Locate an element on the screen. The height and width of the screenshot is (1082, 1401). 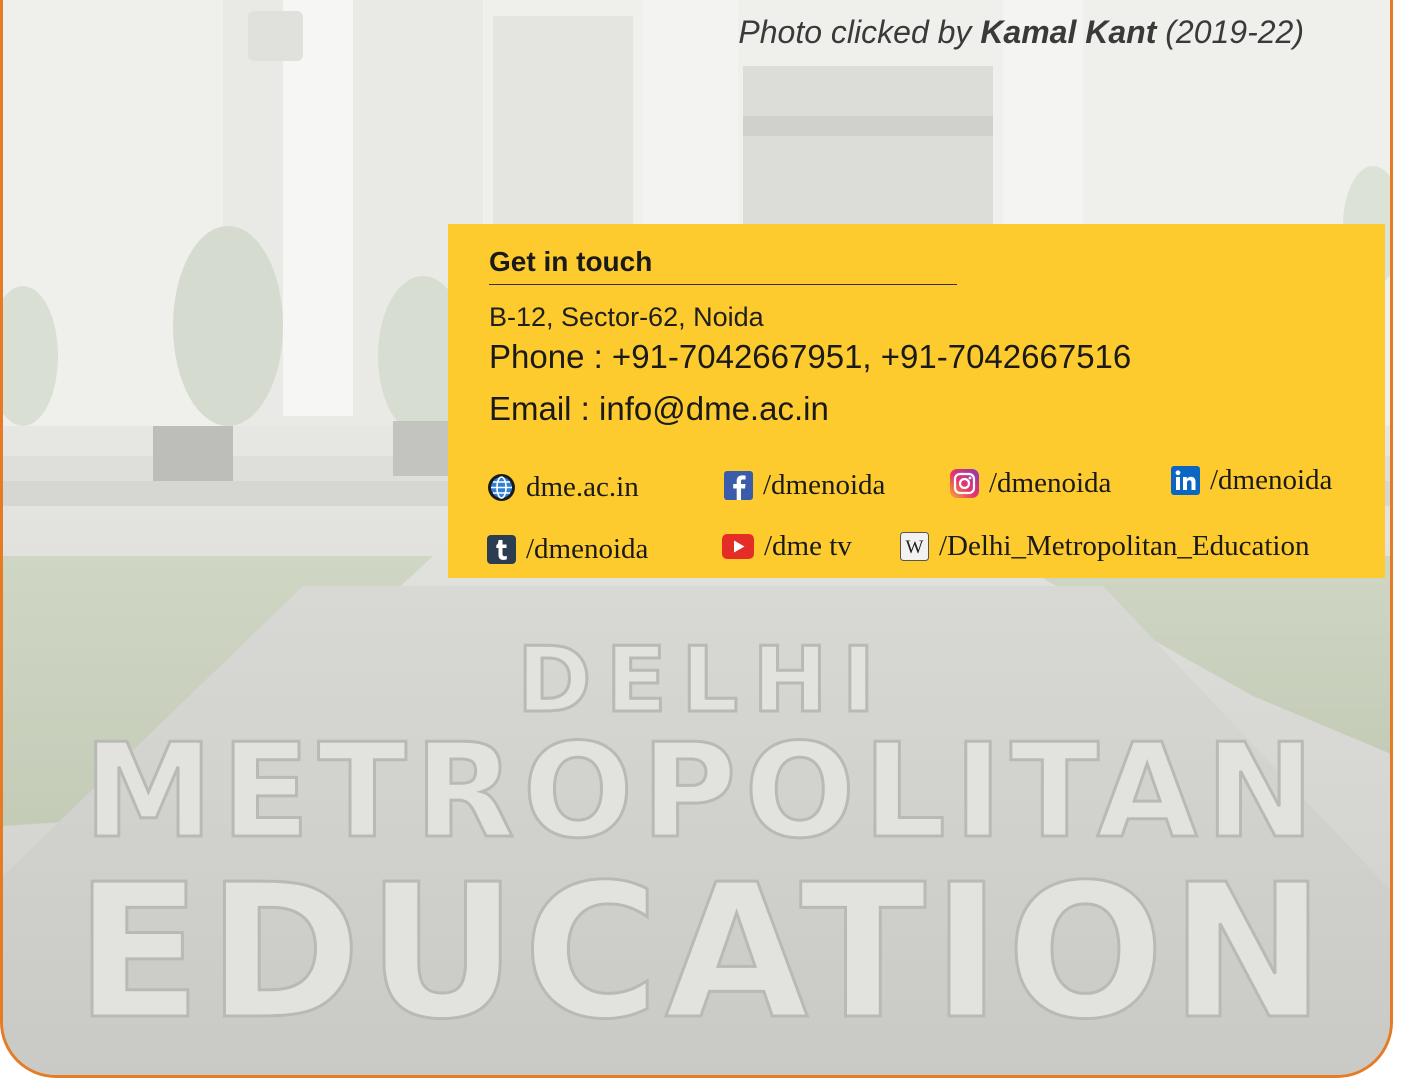
instagram-icon is located at coordinates (964, 483).